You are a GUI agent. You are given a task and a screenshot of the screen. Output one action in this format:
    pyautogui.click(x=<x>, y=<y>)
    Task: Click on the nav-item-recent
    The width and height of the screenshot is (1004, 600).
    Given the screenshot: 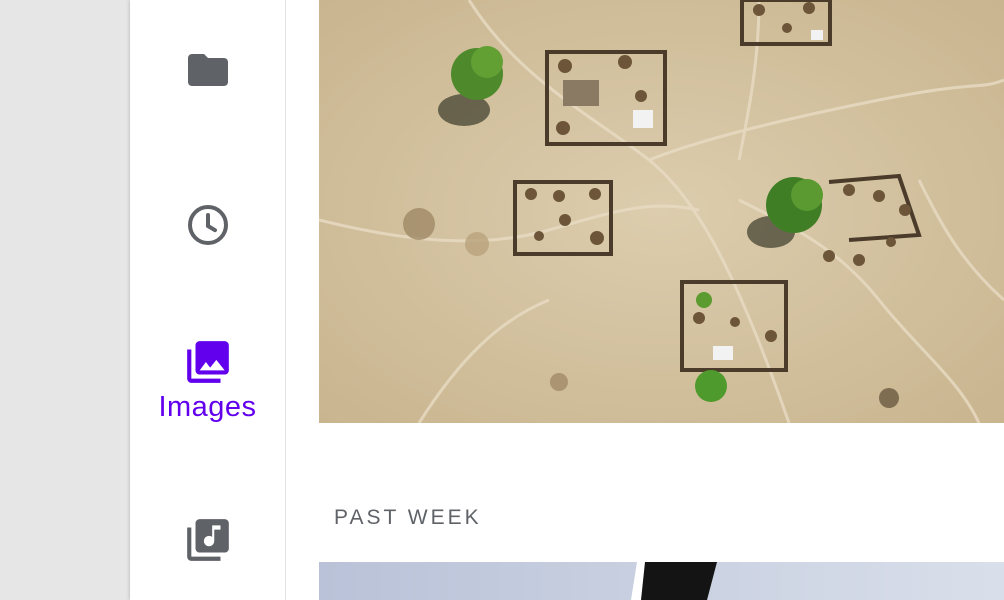 What is the action you would take?
    pyautogui.click(x=207, y=225)
    